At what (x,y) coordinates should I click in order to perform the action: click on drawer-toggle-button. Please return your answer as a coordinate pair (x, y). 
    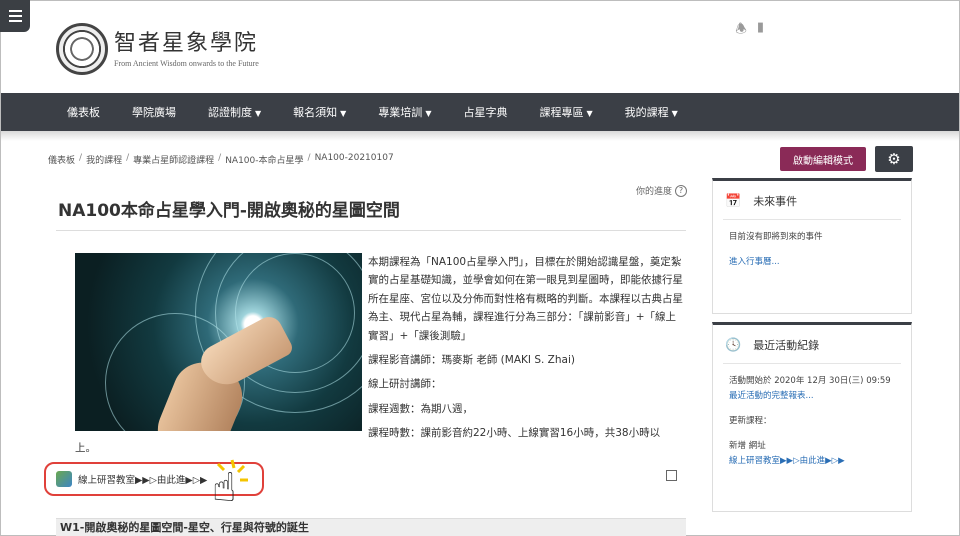
    Looking at the image, I should click on (15, 16).